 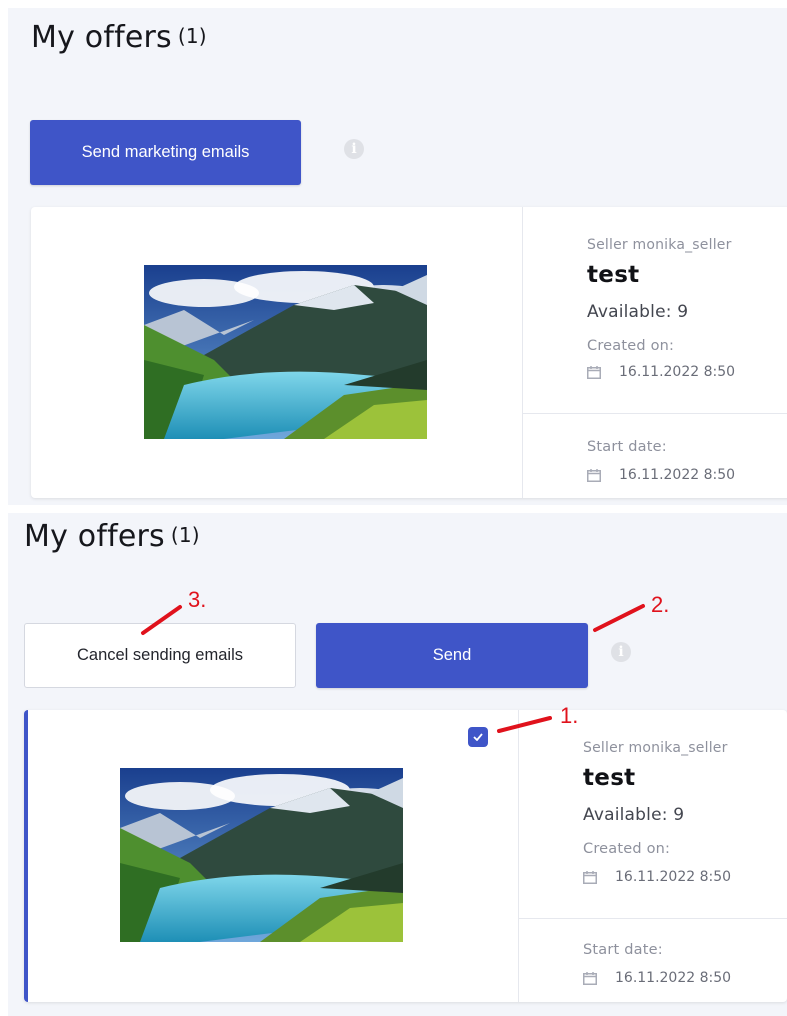 I want to click on cancel-sending-emails-button: Cancel sending emails, so click(x=160, y=655).